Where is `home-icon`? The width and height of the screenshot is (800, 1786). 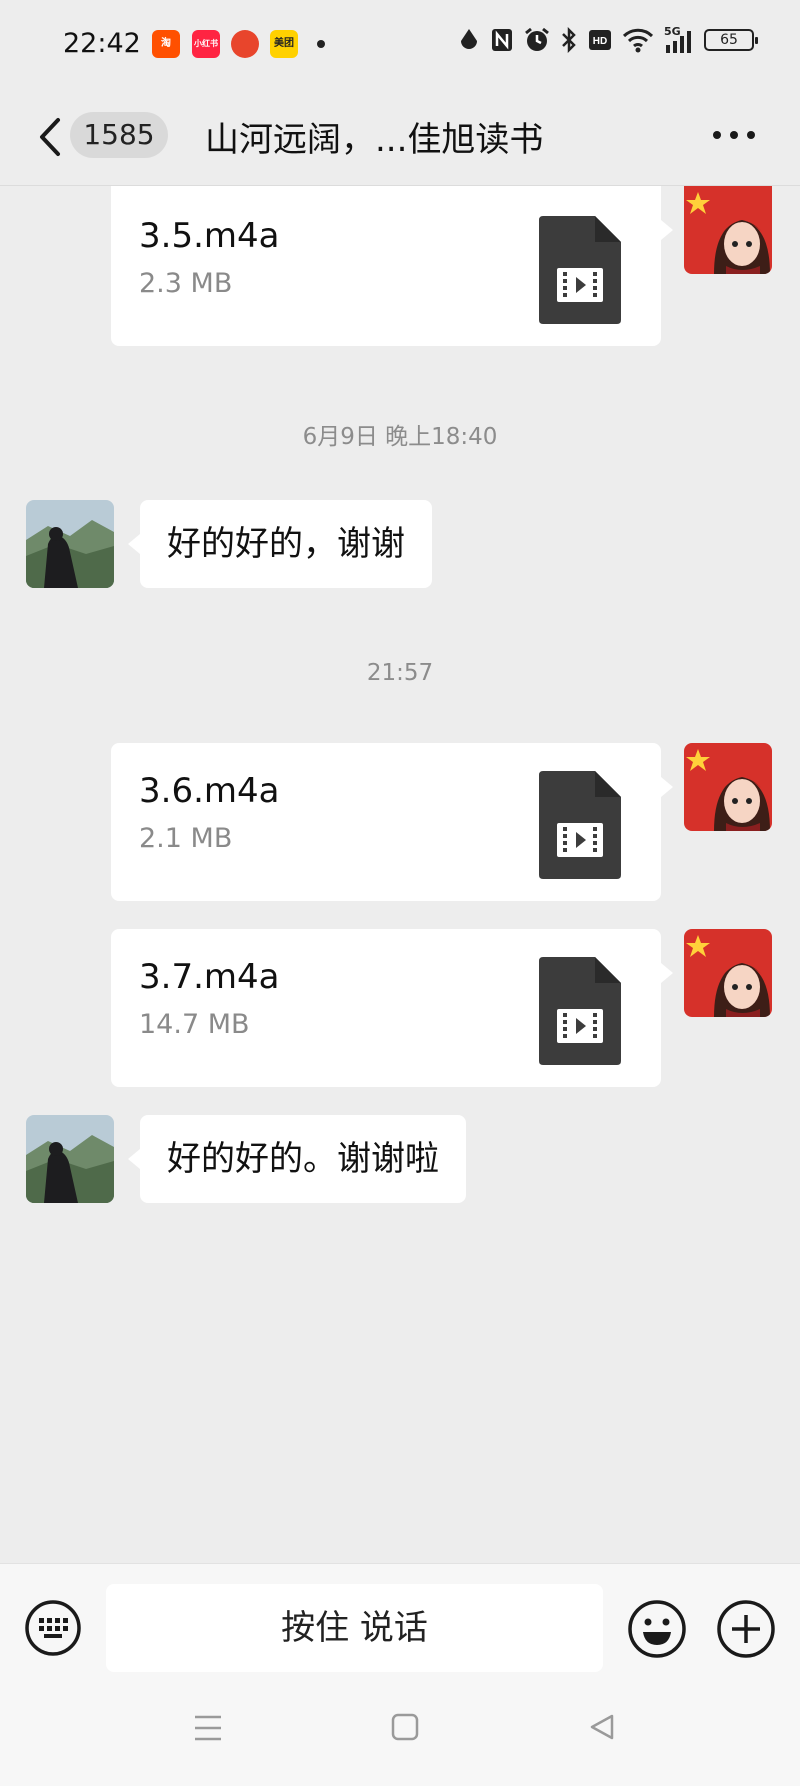 home-icon is located at coordinates (405, 1727).